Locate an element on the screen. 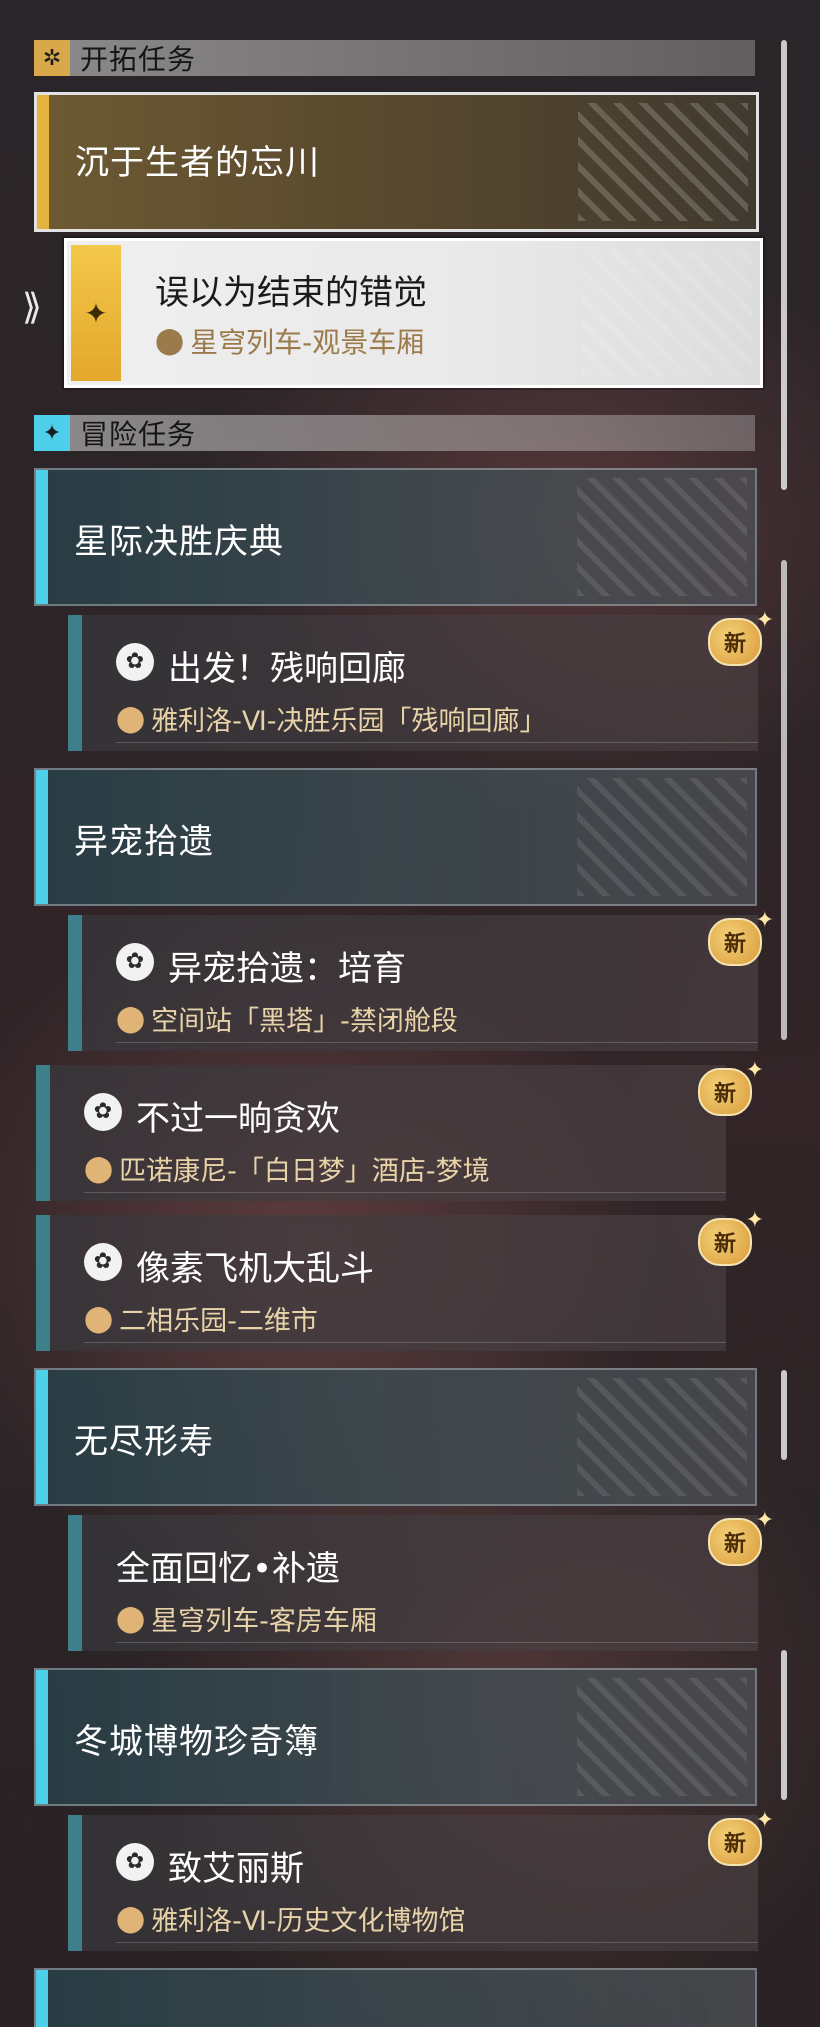 The width and height of the screenshot is (820, 2027). category-item: 星际决胜庆典 is located at coordinates (395, 537).